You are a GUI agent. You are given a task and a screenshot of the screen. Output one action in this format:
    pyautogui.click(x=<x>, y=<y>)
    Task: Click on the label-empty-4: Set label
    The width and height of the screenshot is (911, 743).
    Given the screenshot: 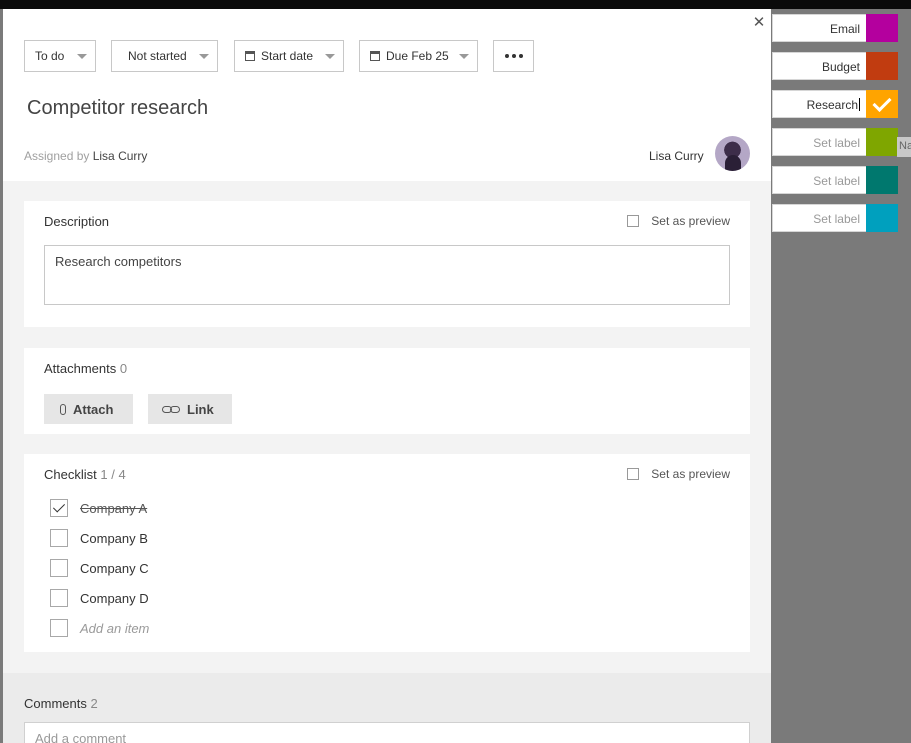 What is the action you would take?
    pyautogui.click(x=835, y=142)
    